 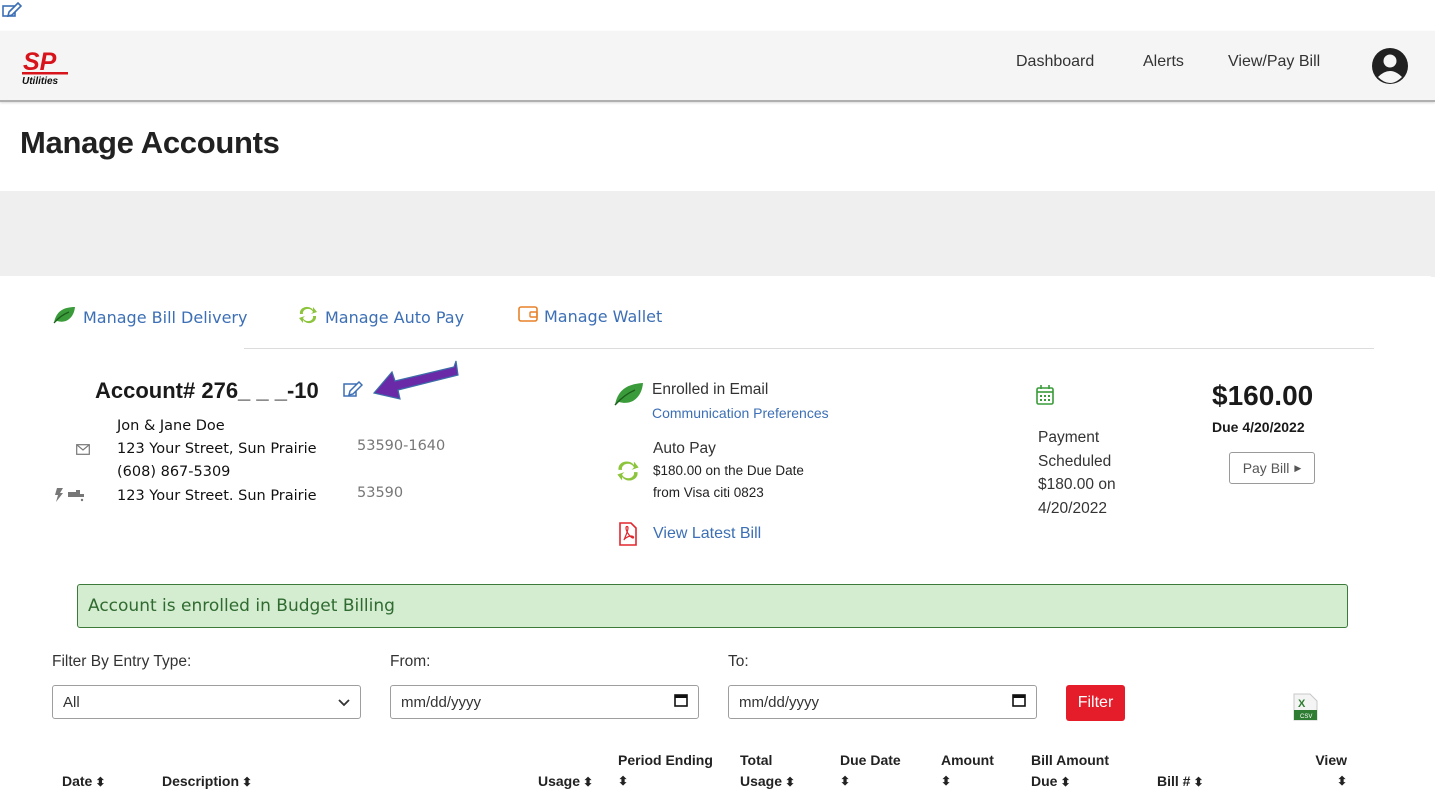 I want to click on th-usage: Usage ⬍, so click(x=565, y=782).